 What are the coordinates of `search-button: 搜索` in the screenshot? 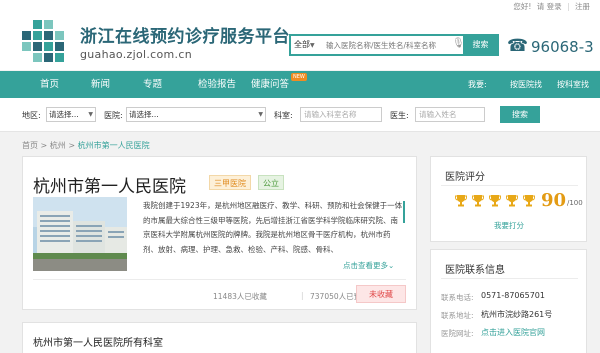 It's located at (480, 45).